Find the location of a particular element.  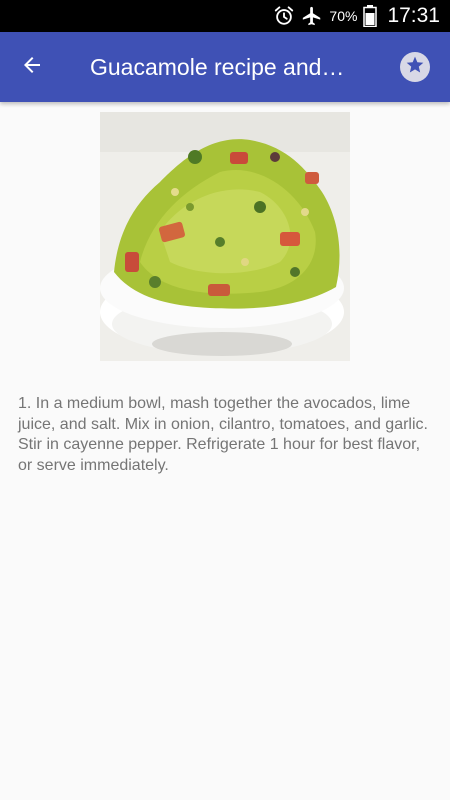

arrow-left-icon is located at coordinates (32, 67).